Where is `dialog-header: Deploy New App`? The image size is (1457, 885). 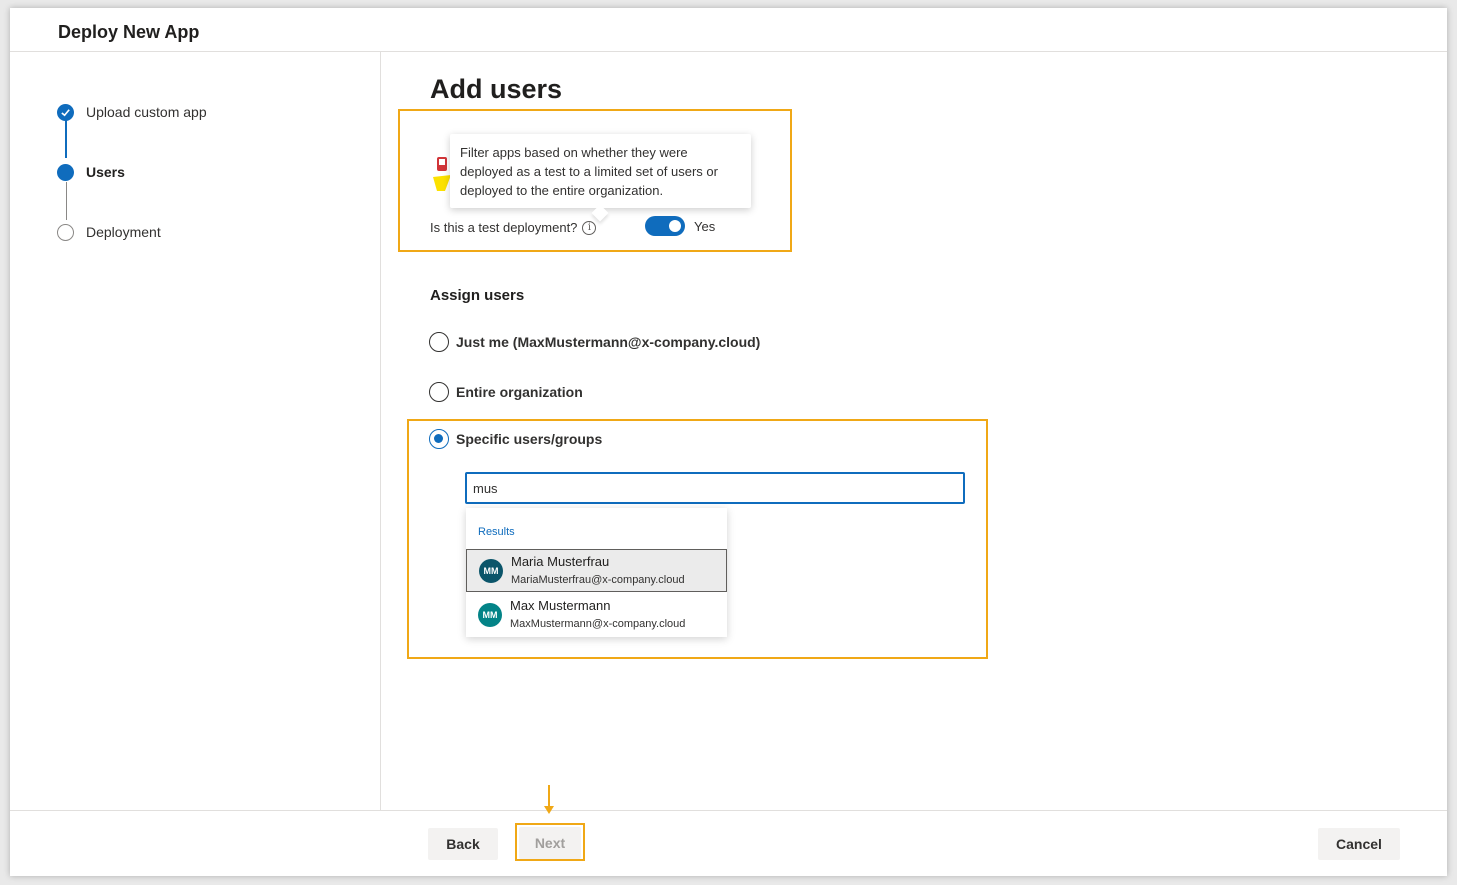 dialog-header: Deploy New App is located at coordinates (728, 30).